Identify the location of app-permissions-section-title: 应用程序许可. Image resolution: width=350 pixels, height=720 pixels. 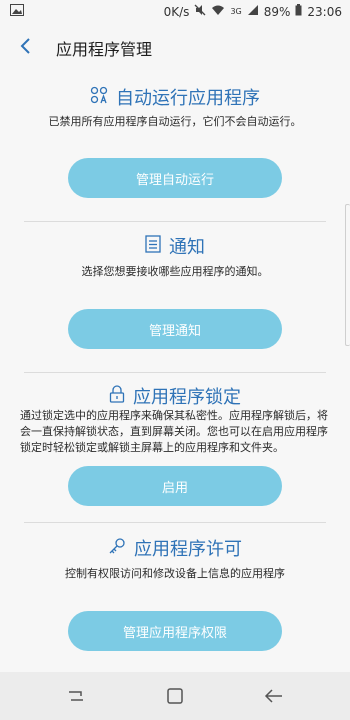
(175, 548).